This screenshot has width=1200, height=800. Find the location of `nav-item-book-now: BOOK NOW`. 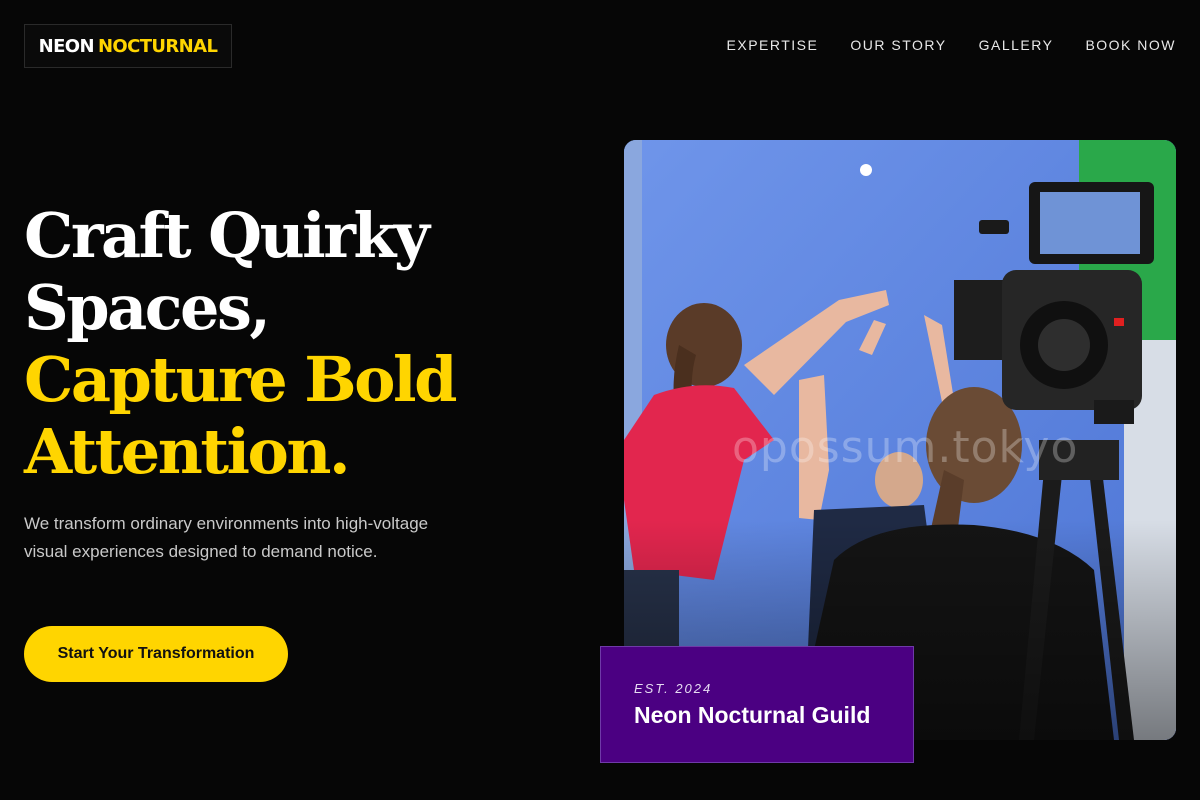

nav-item-book-now: BOOK NOW is located at coordinates (1130, 45).